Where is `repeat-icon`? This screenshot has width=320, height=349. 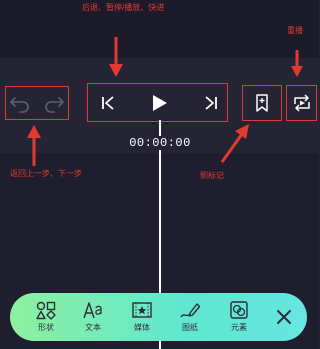
repeat-icon is located at coordinates (302, 103).